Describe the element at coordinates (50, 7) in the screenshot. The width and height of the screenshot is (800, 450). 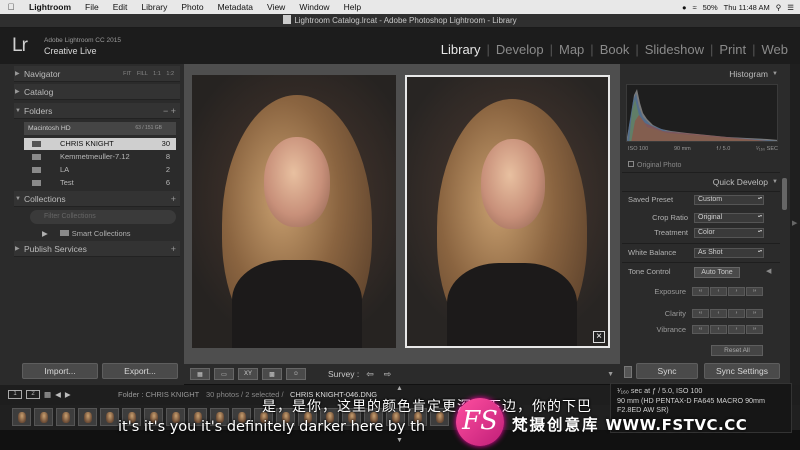
I see `menu-app-name: Lightroom` at that location.